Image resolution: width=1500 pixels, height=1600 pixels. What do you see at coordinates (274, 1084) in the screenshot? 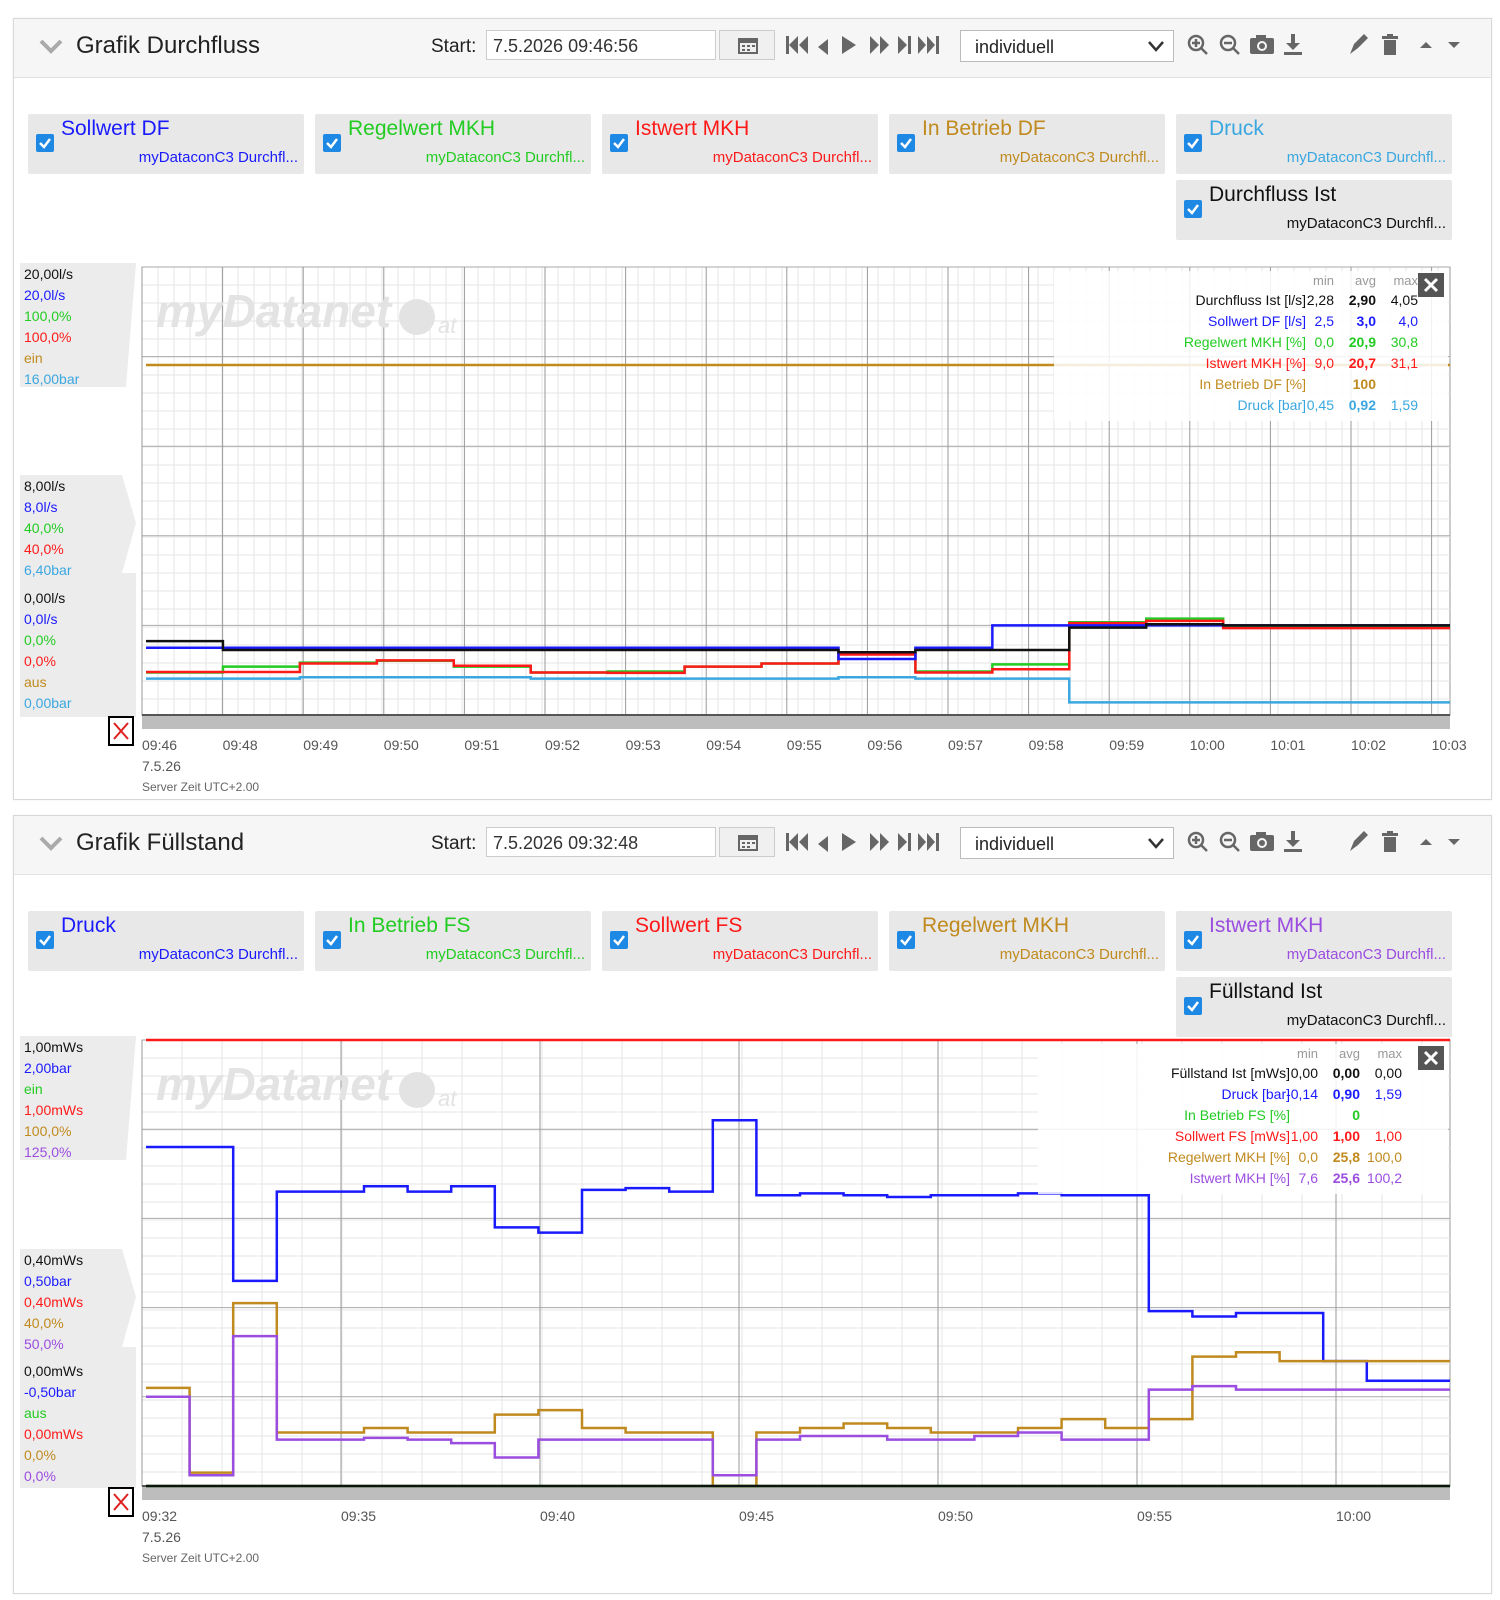
I see `watermark-text: myDatanet` at bounding box center [274, 1084].